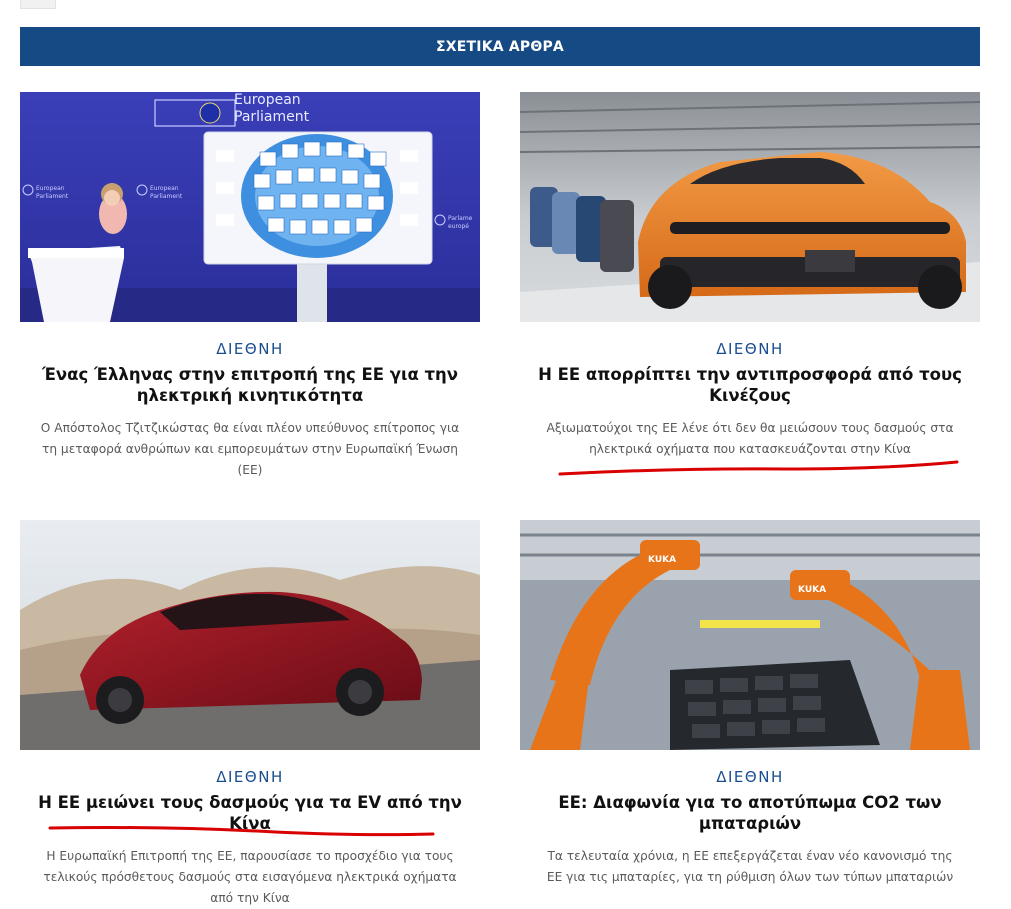  What do you see at coordinates (460, 218) in the screenshot?
I see `svg-text: Parlame` at bounding box center [460, 218].